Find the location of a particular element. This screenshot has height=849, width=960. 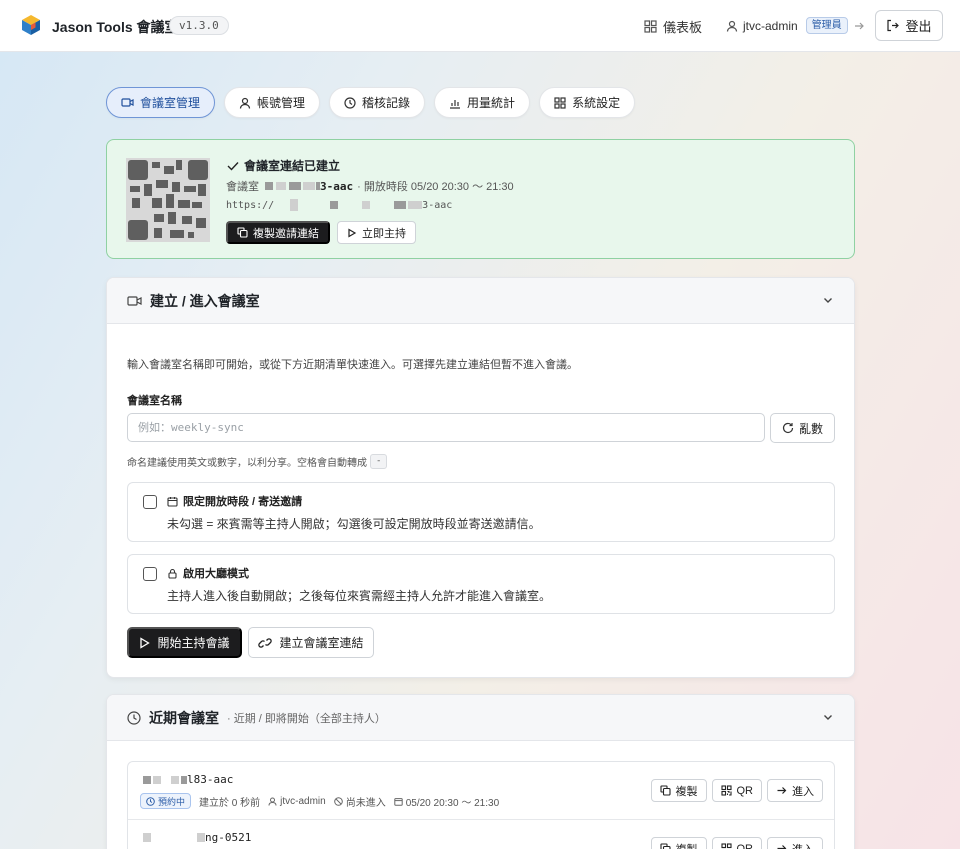

list-item: ng-0521 複製 QR is located at coordinates (481, 834).